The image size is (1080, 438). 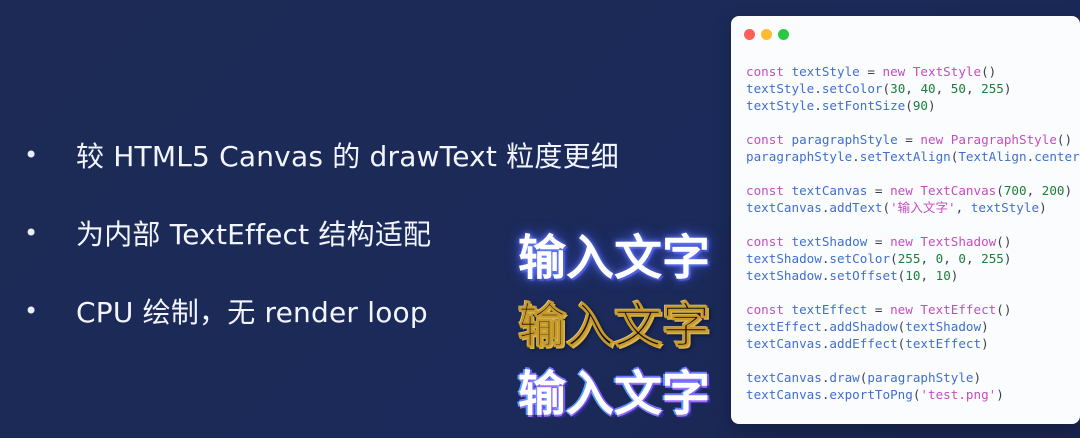 I want to click on code-token: 200, so click(x=1053, y=190).